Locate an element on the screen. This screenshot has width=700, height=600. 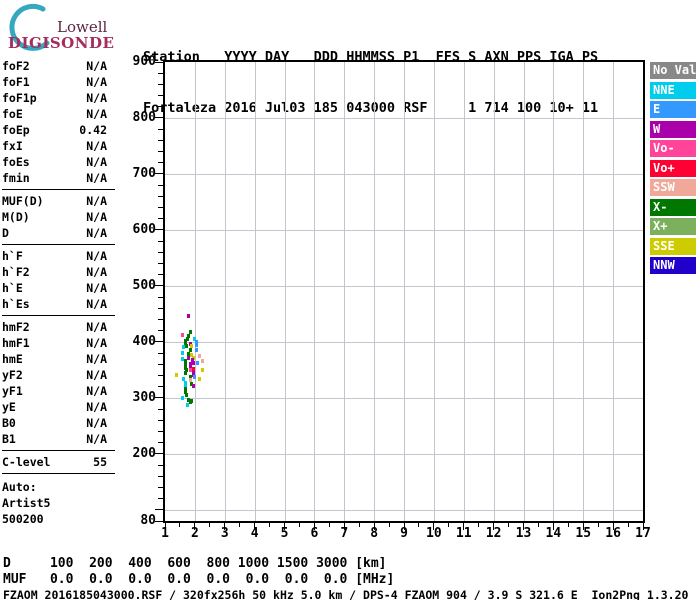
param-row: h`E N/A is located at coordinates (54, 288).